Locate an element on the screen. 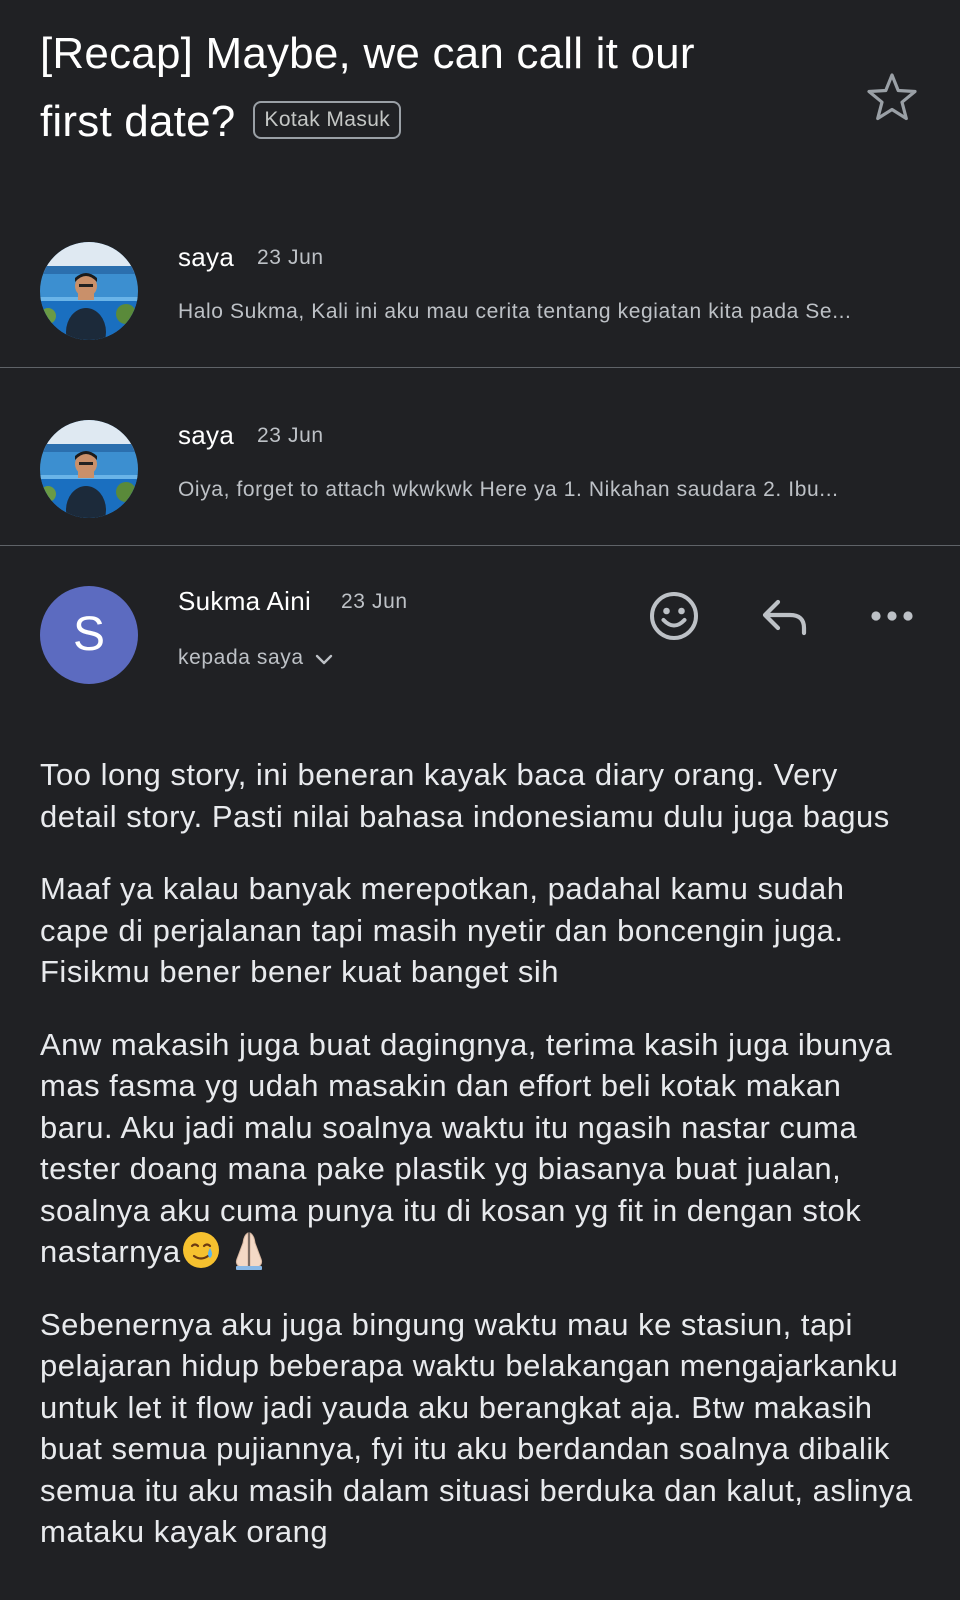  inbox-label-chip: Kotak Masuk is located at coordinates (327, 120).